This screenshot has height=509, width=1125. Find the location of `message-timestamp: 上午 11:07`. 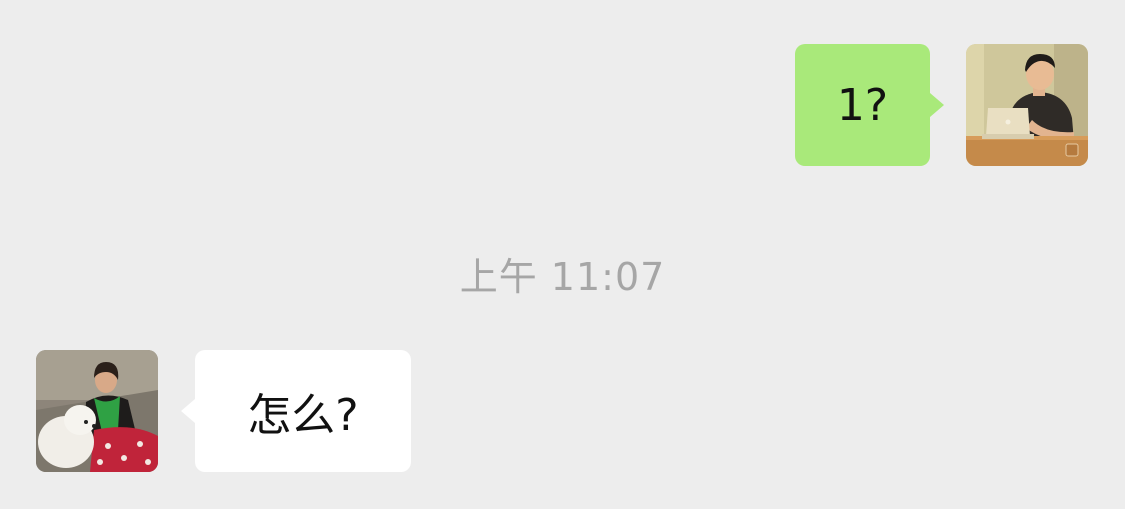

message-timestamp: 上午 11:07 is located at coordinates (562, 277).